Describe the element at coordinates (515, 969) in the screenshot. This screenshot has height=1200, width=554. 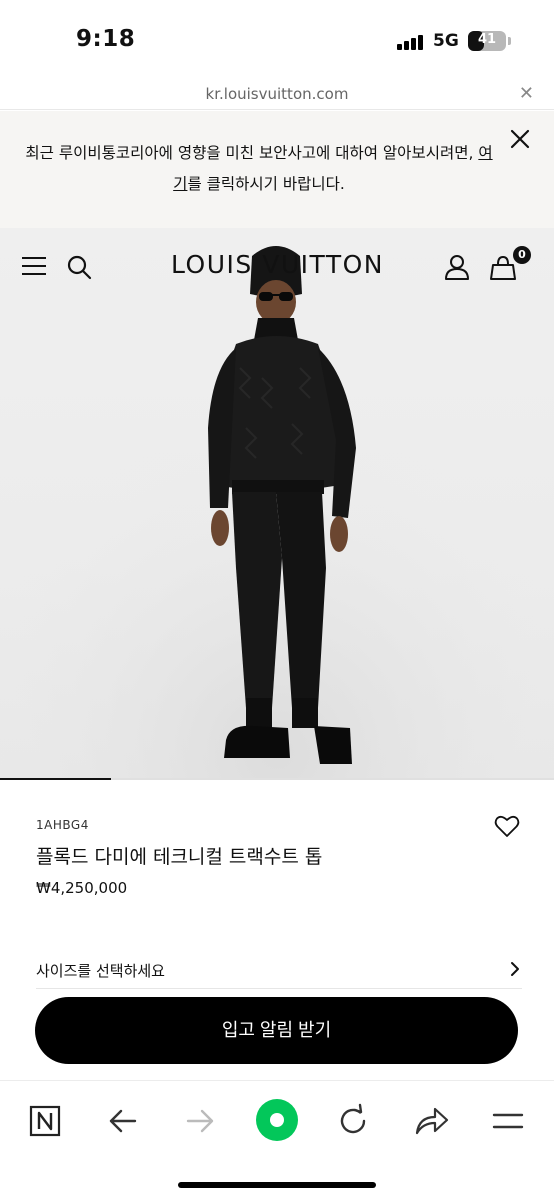
I see `chevron-right-icon` at that location.